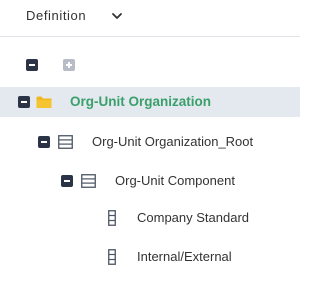  I want to click on collapse-all-button, so click(32, 65).